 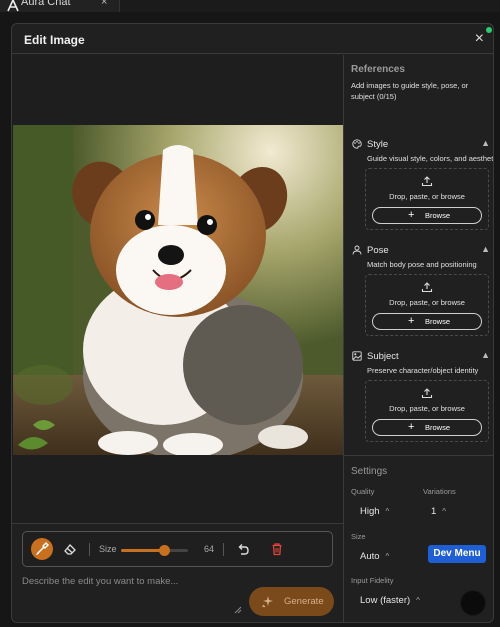 What do you see at coordinates (357, 356) in the screenshot?
I see `image-icon` at bounding box center [357, 356].